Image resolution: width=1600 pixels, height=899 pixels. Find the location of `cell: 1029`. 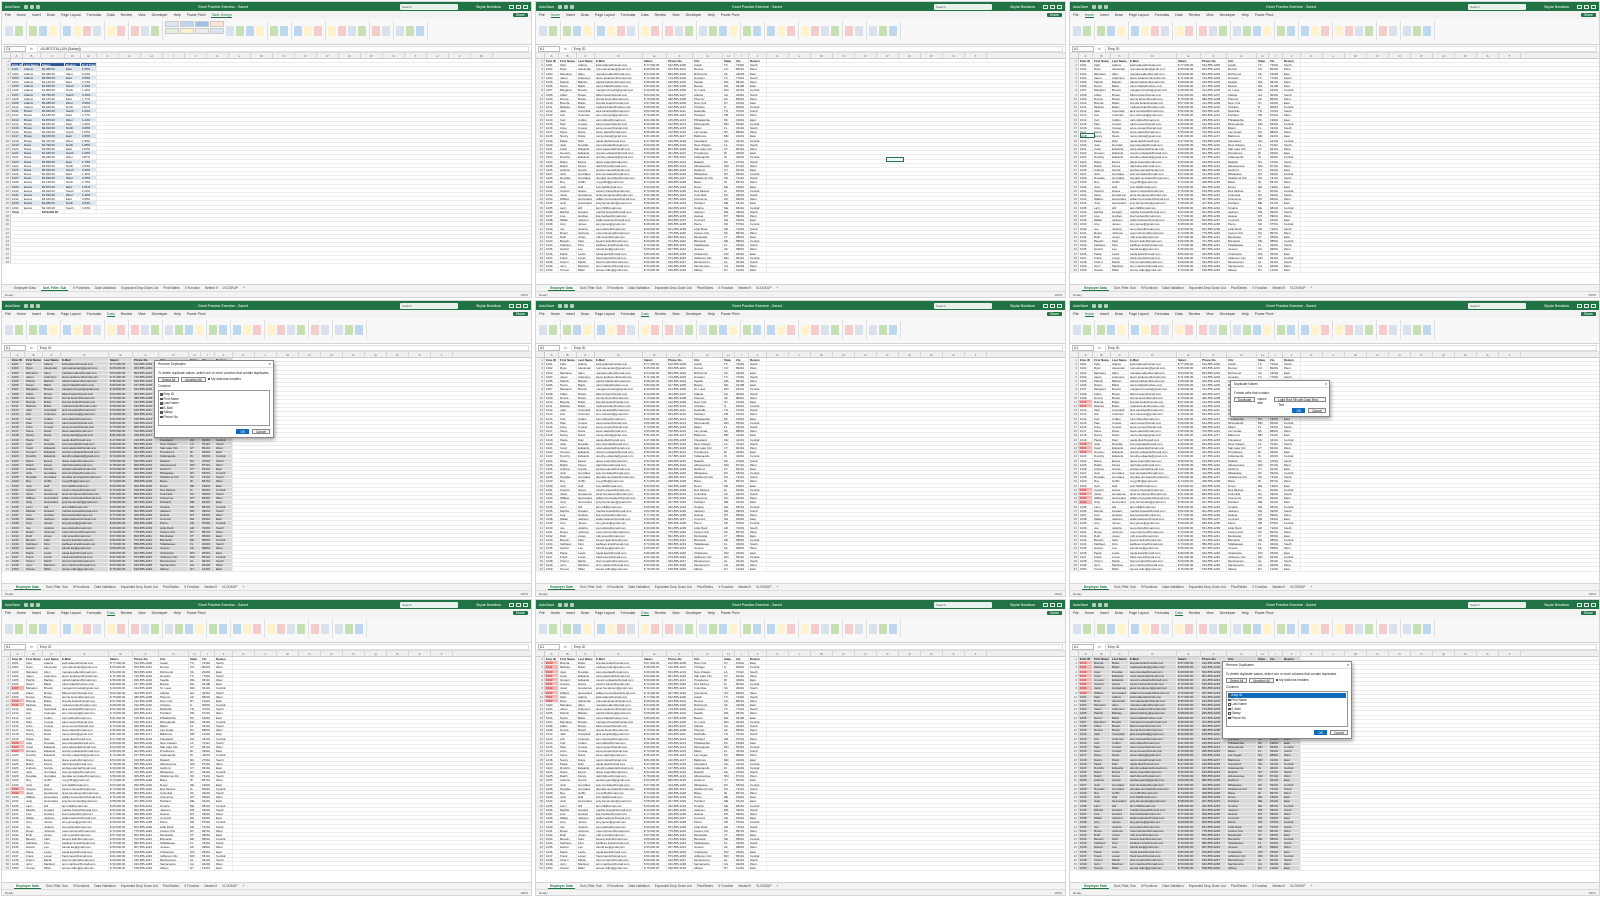

cell: 1029 is located at coordinates (552, 182).